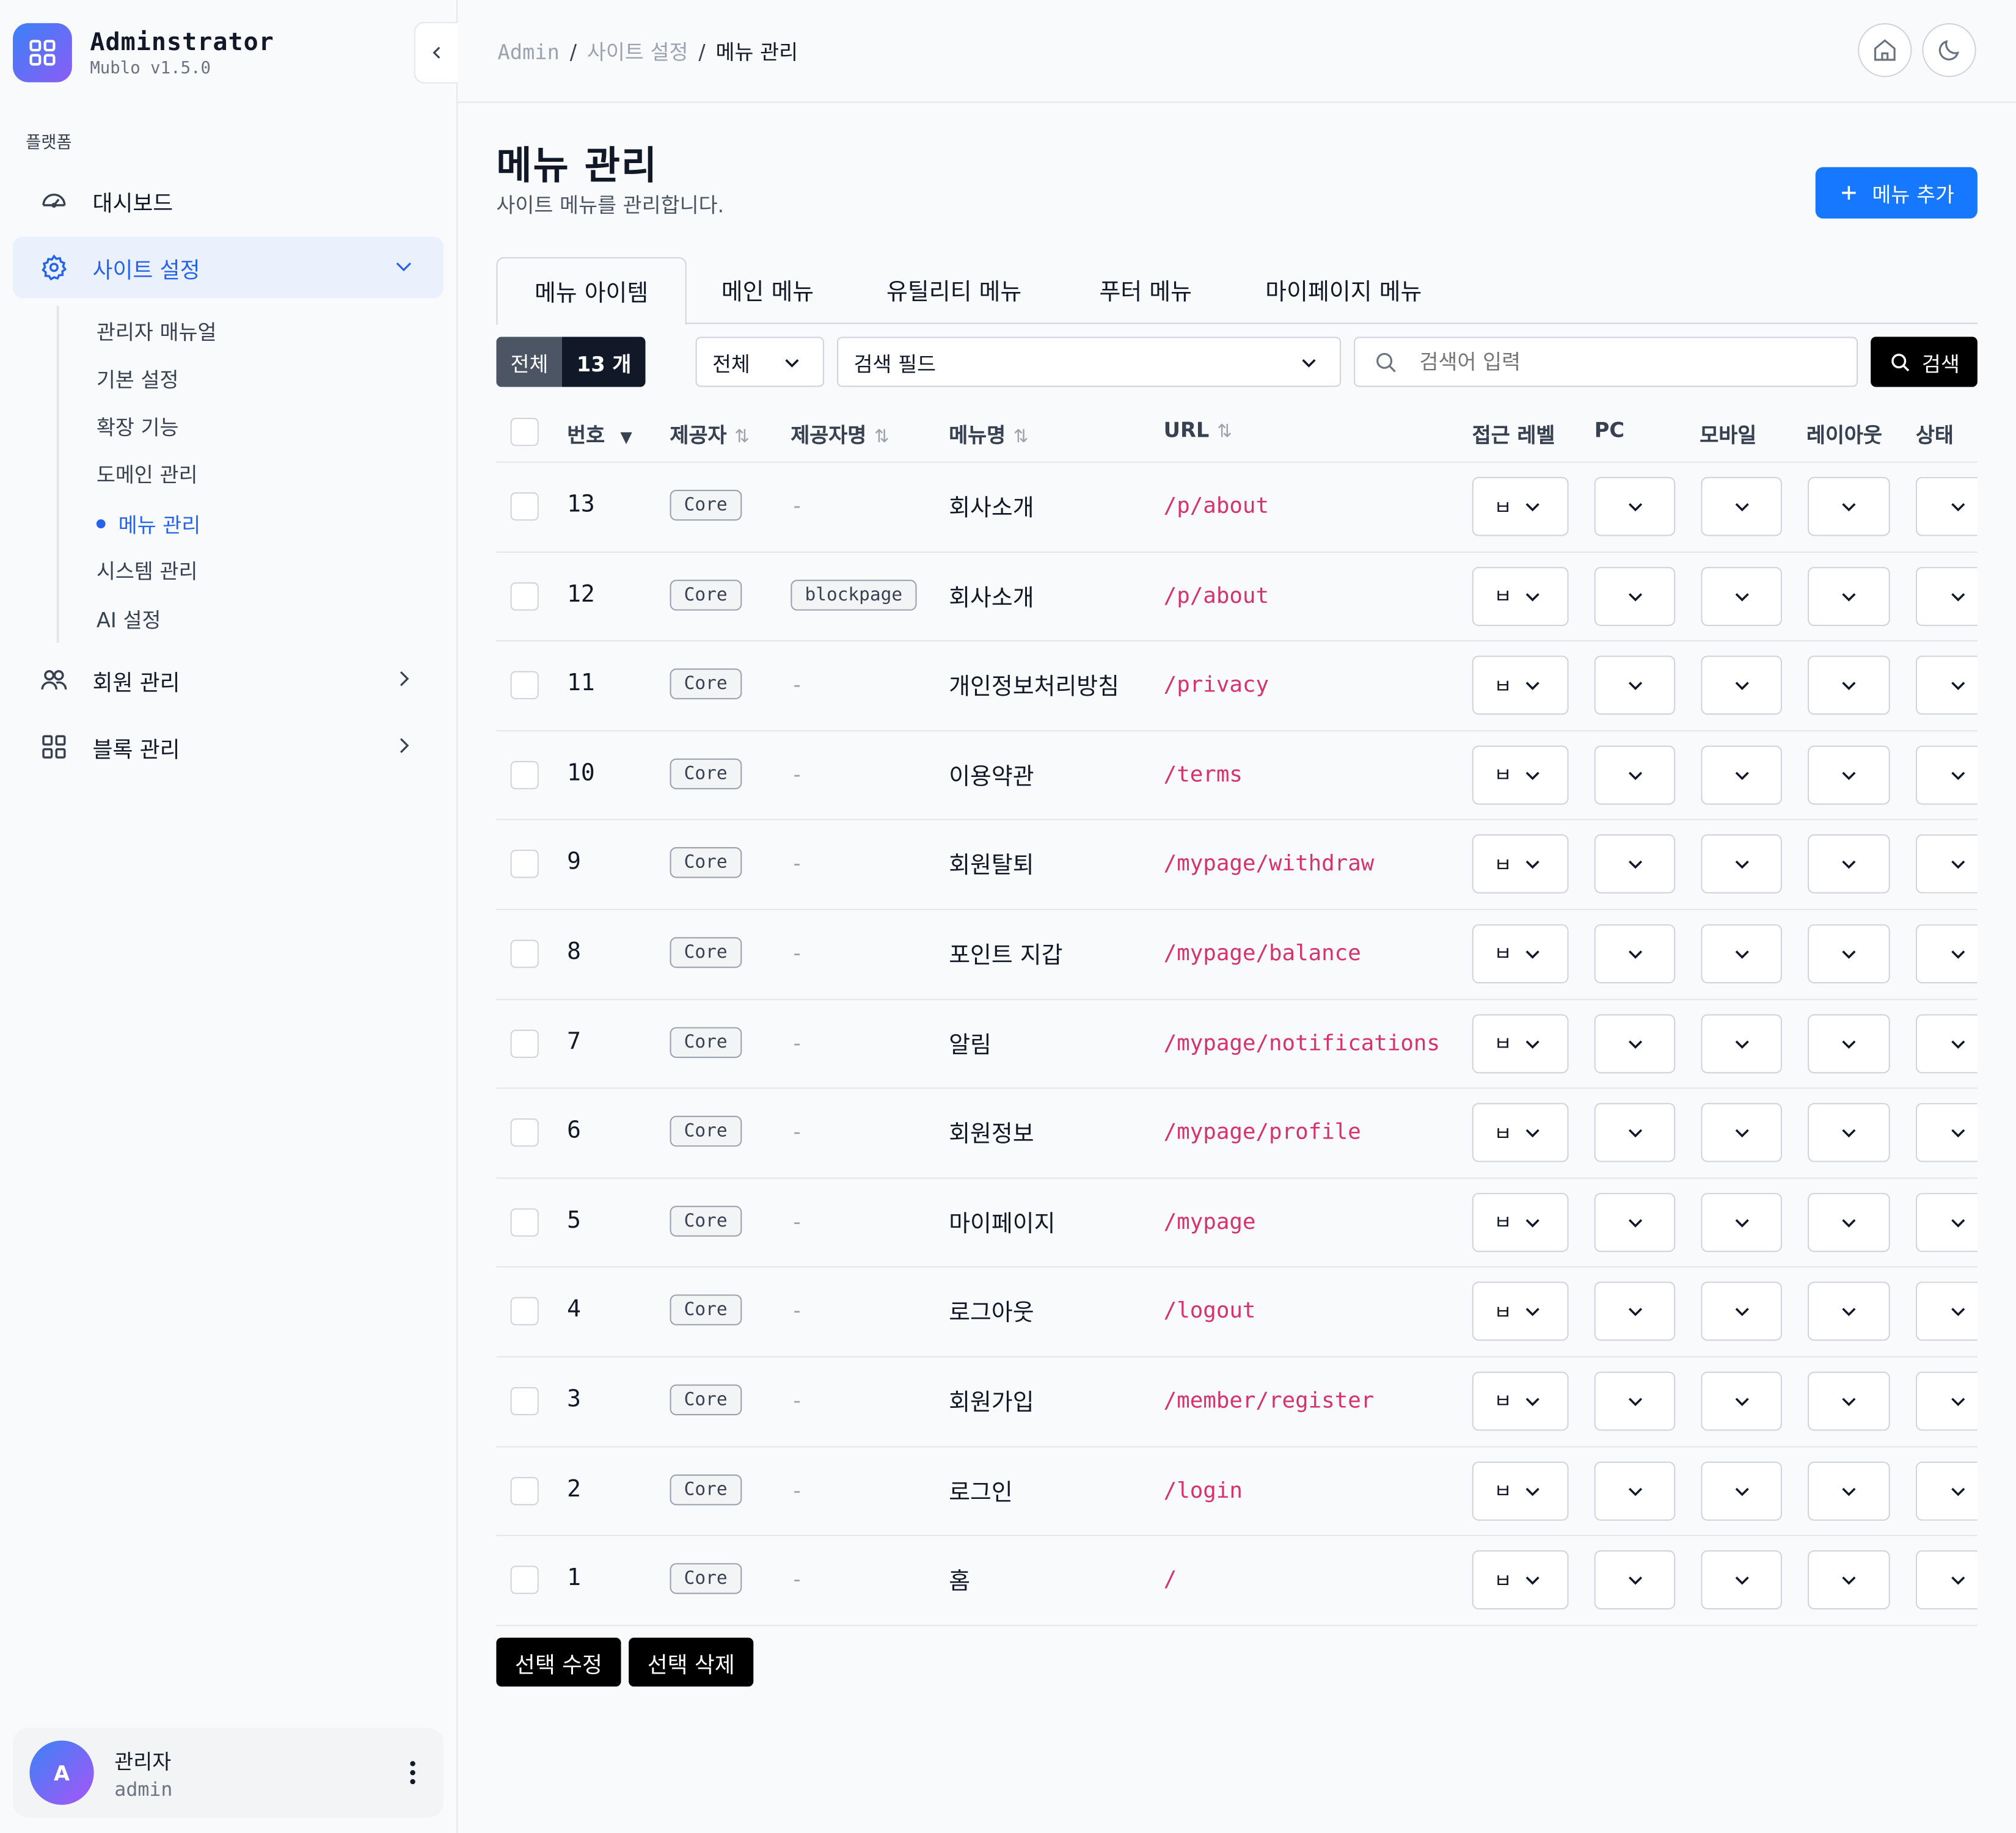 The image size is (2016, 1833). I want to click on submenu-item-manual: 관리자 매뉴얼, so click(157, 330).